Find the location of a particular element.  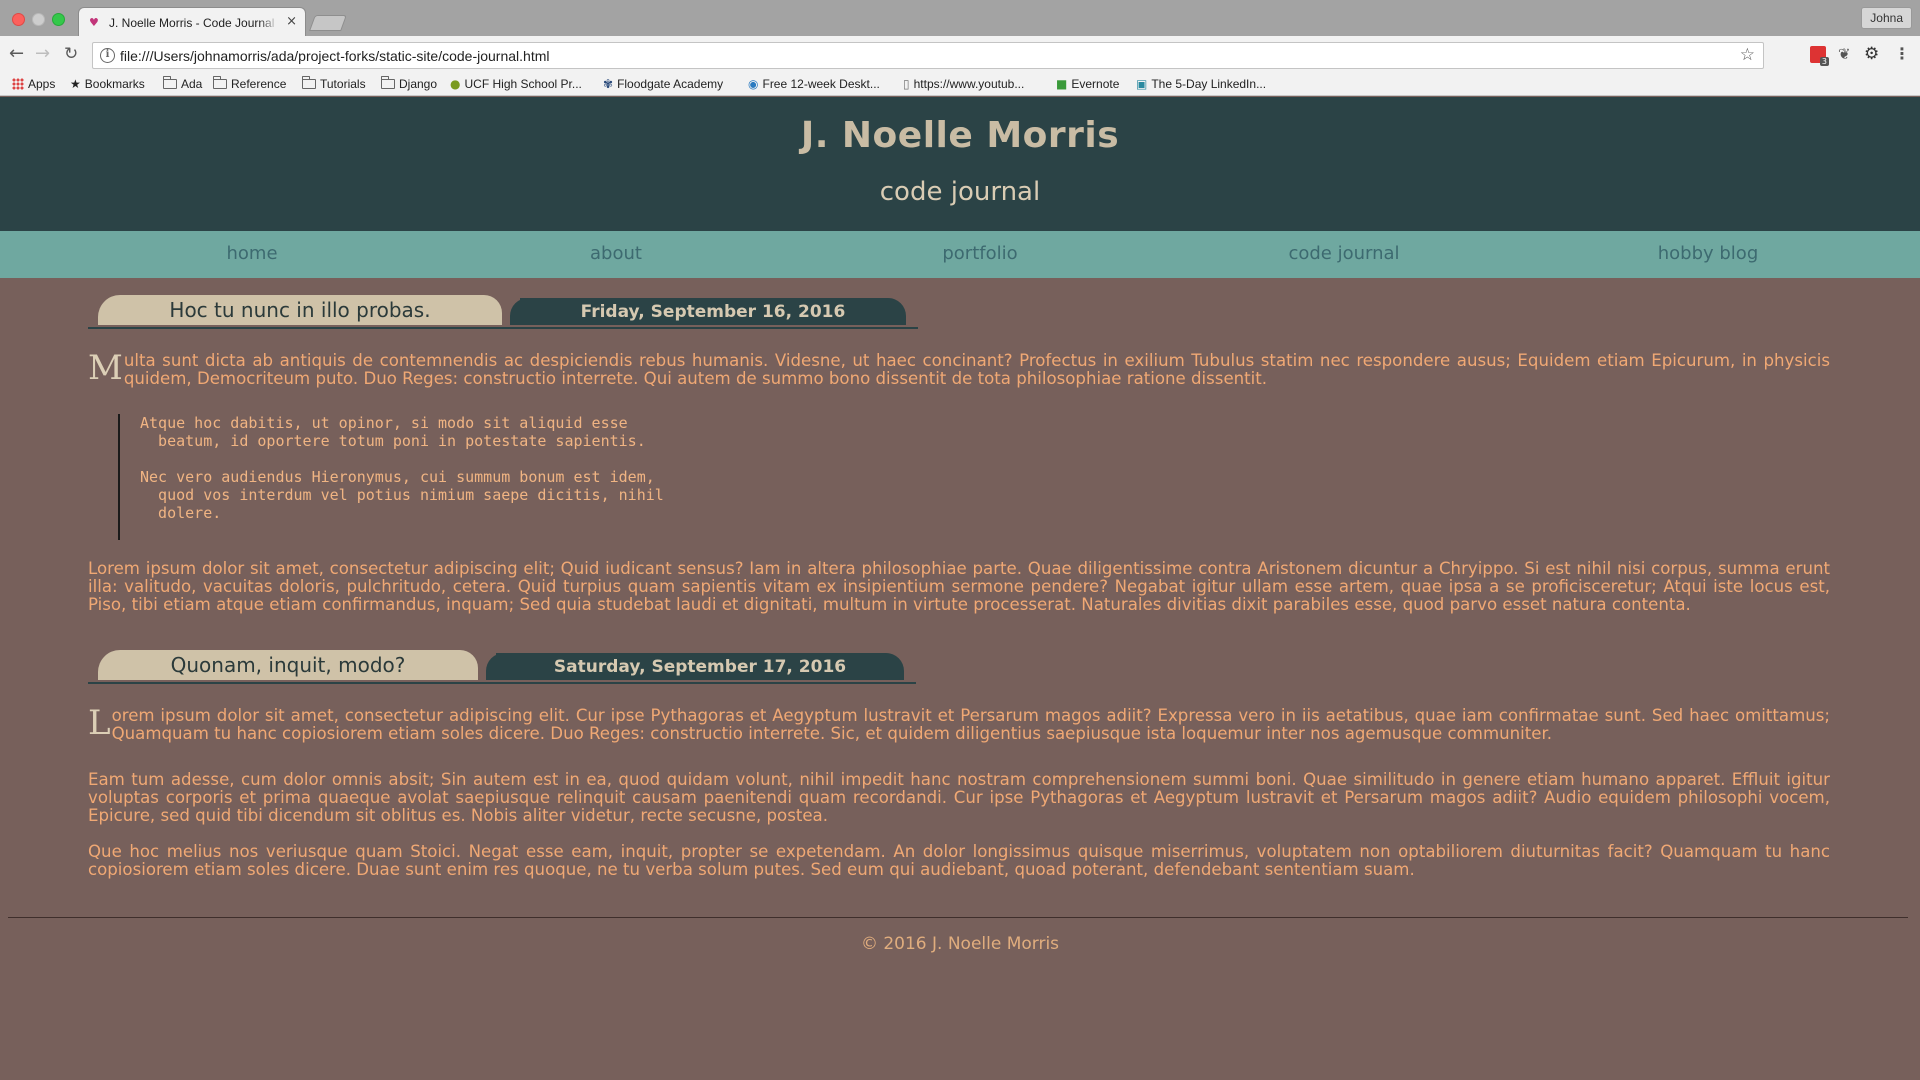

site-title: J. Noelle Morris is located at coordinates (960, 135).